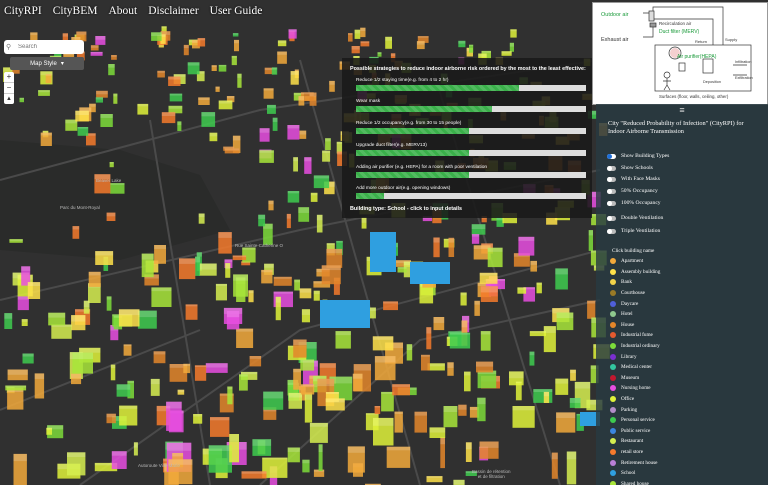 The height and width of the screenshot is (485, 768). I want to click on legend-item: Nursing home, so click(635, 388).